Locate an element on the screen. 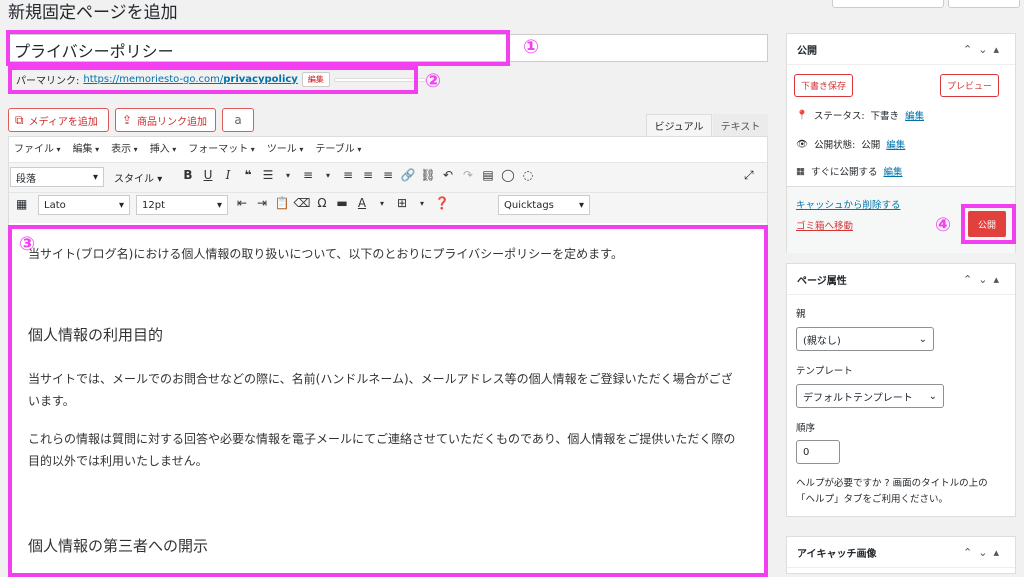  add-product-link-button: ⇪ 商品リンク追加 is located at coordinates (165, 120).